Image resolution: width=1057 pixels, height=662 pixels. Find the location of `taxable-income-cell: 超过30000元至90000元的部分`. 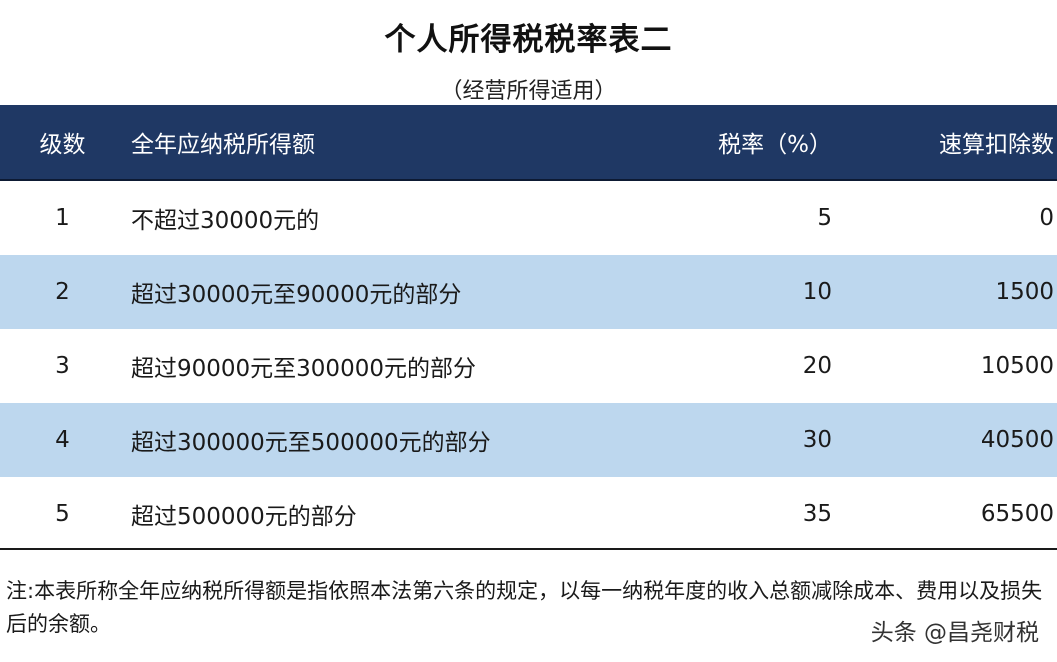

taxable-income-cell: 超过30000元至90000元的部分 is located at coordinates (296, 295).